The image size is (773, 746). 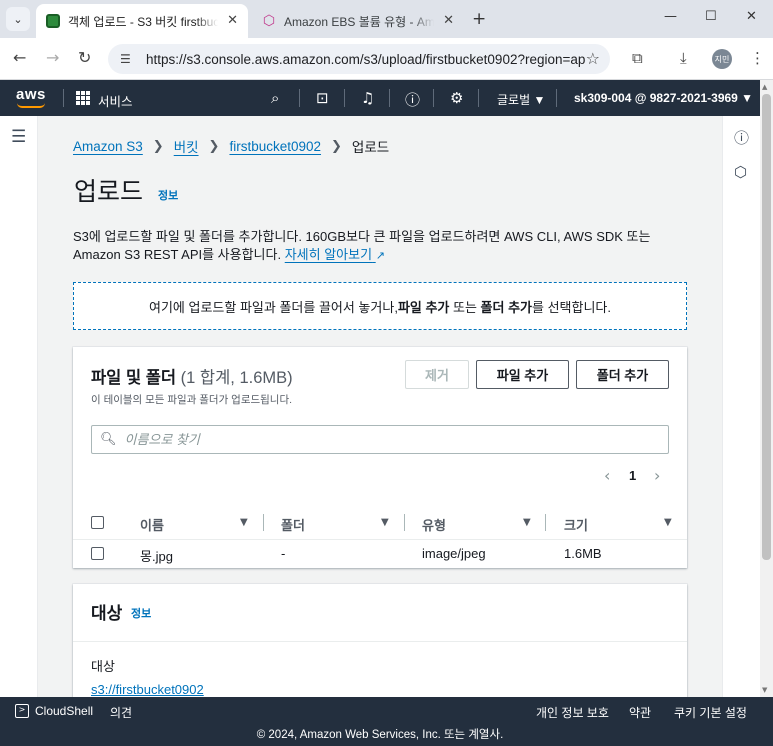 What do you see at coordinates (657, 475) in the screenshot?
I see `next-page-icon: ›` at bounding box center [657, 475].